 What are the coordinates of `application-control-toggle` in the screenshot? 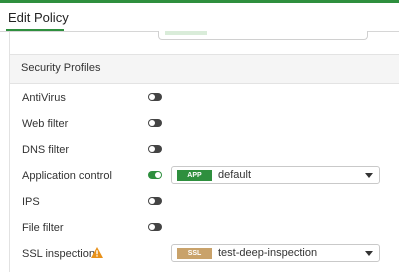 It's located at (155, 175).